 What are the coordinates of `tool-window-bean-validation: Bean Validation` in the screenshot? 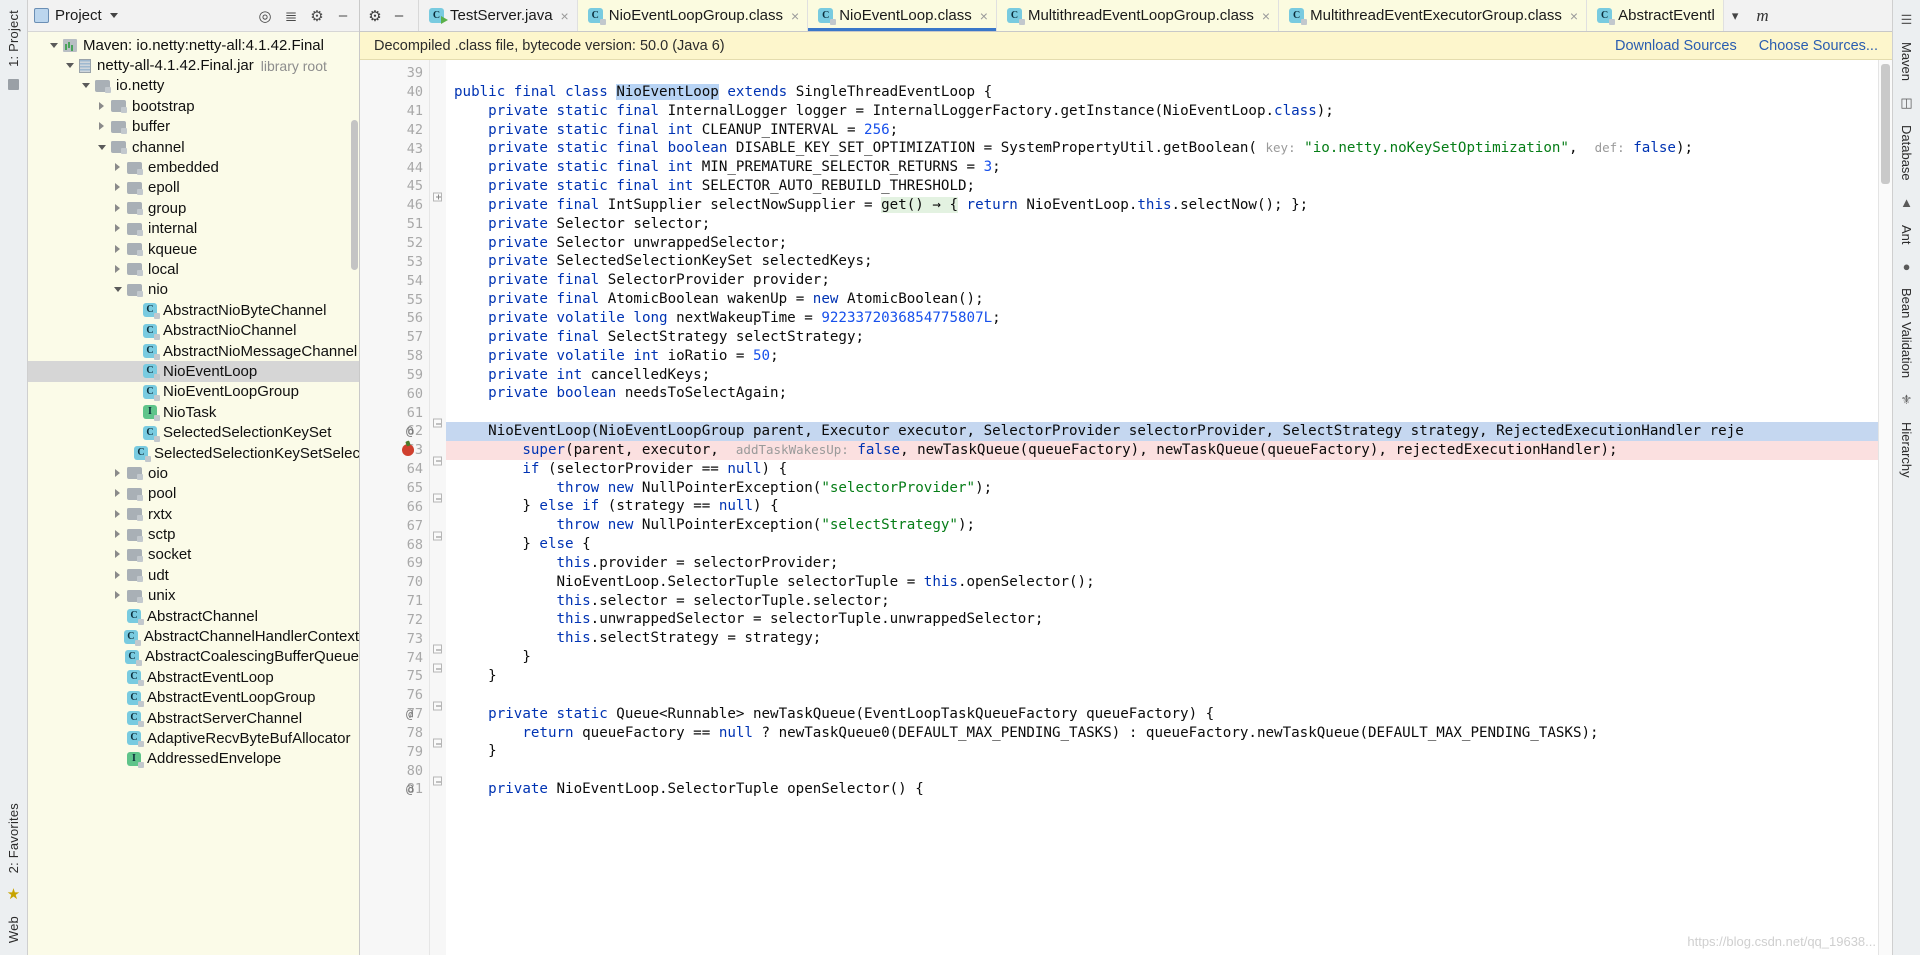 It's located at (1906, 333).